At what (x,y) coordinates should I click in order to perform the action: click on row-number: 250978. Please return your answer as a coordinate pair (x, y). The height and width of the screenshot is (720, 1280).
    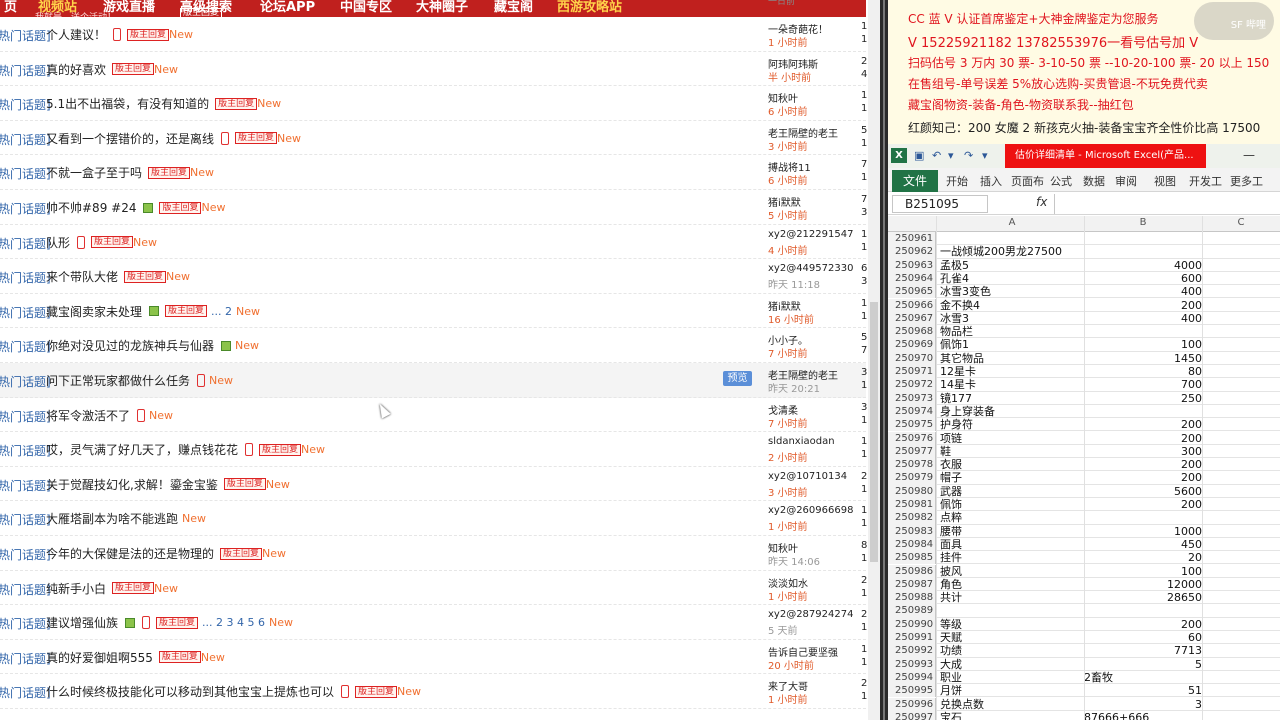
    Looking at the image, I should click on (912, 465).